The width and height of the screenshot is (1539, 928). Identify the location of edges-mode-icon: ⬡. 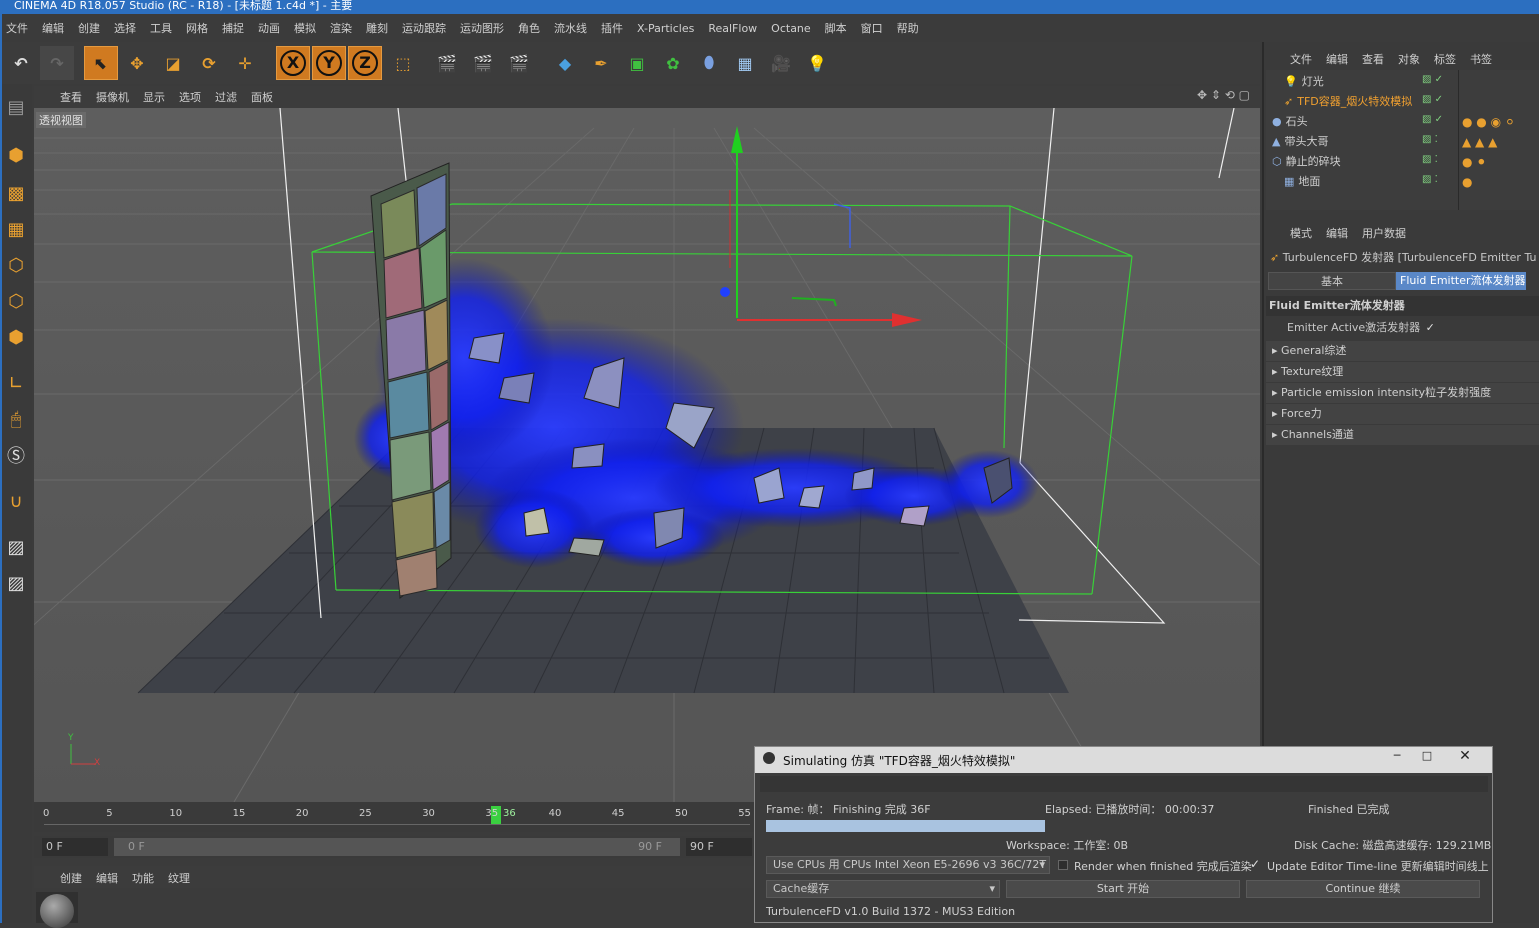
(16, 301).